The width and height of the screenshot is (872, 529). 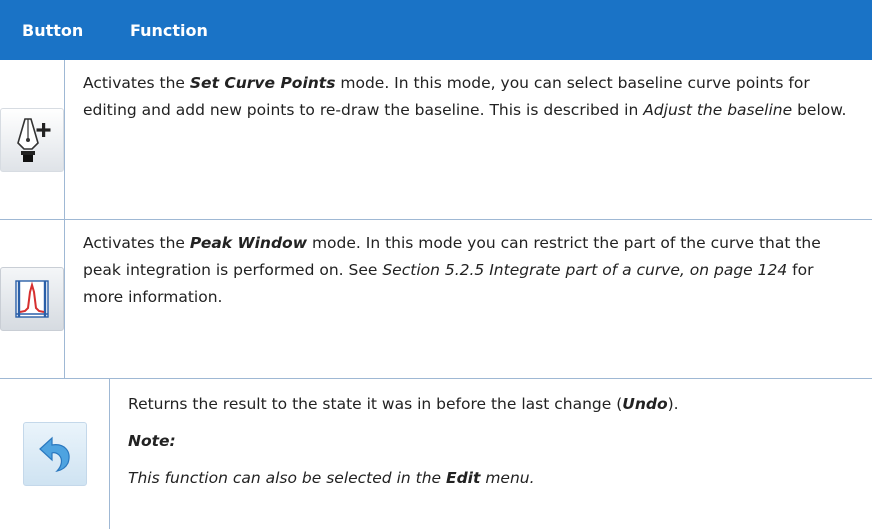 I want to click on set-curve-points-icon, so click(x=32, y=139).